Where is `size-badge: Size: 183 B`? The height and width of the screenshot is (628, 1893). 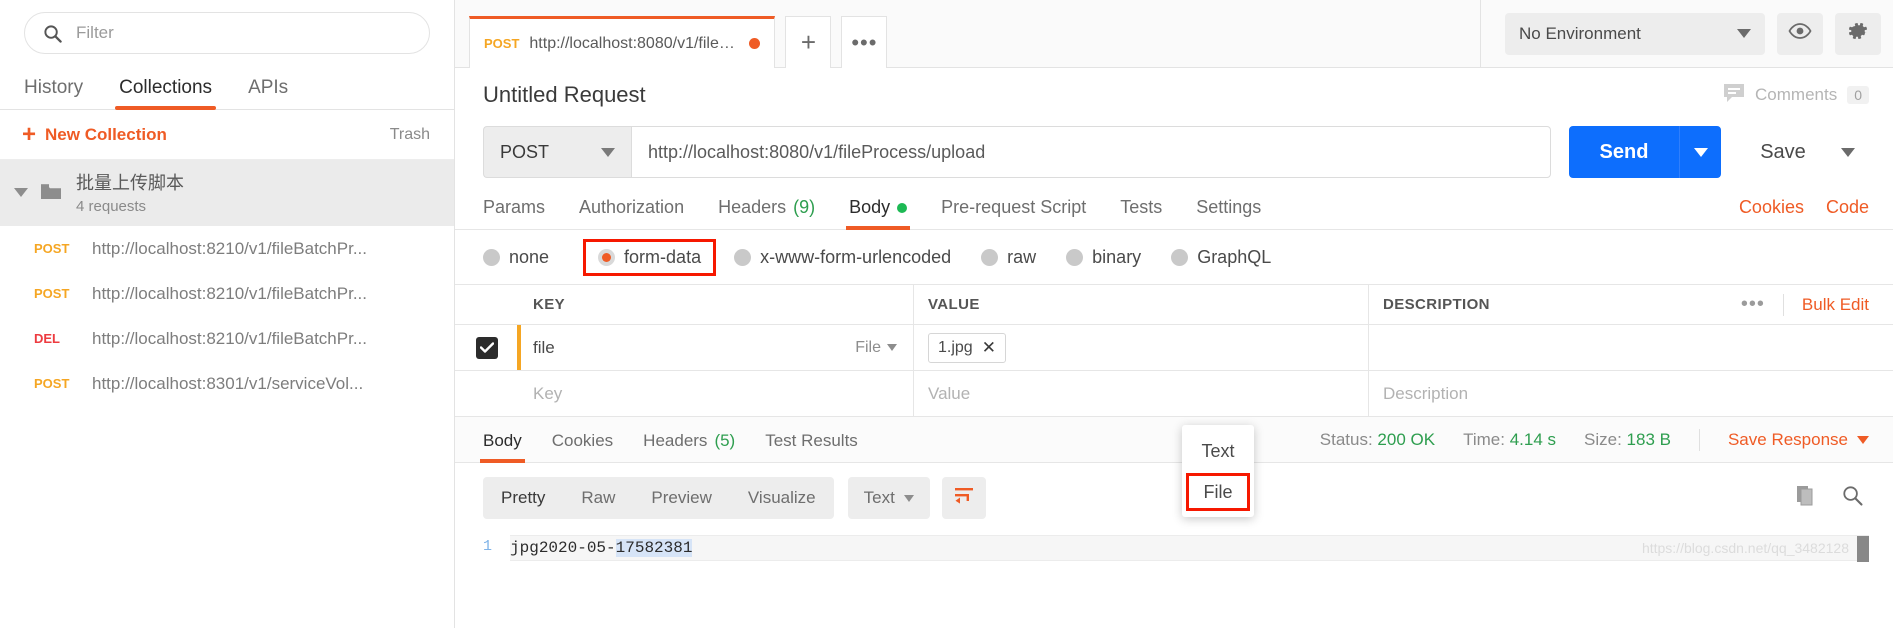 size-badge: Size: 183 B is located at coordinates (1627, 440).